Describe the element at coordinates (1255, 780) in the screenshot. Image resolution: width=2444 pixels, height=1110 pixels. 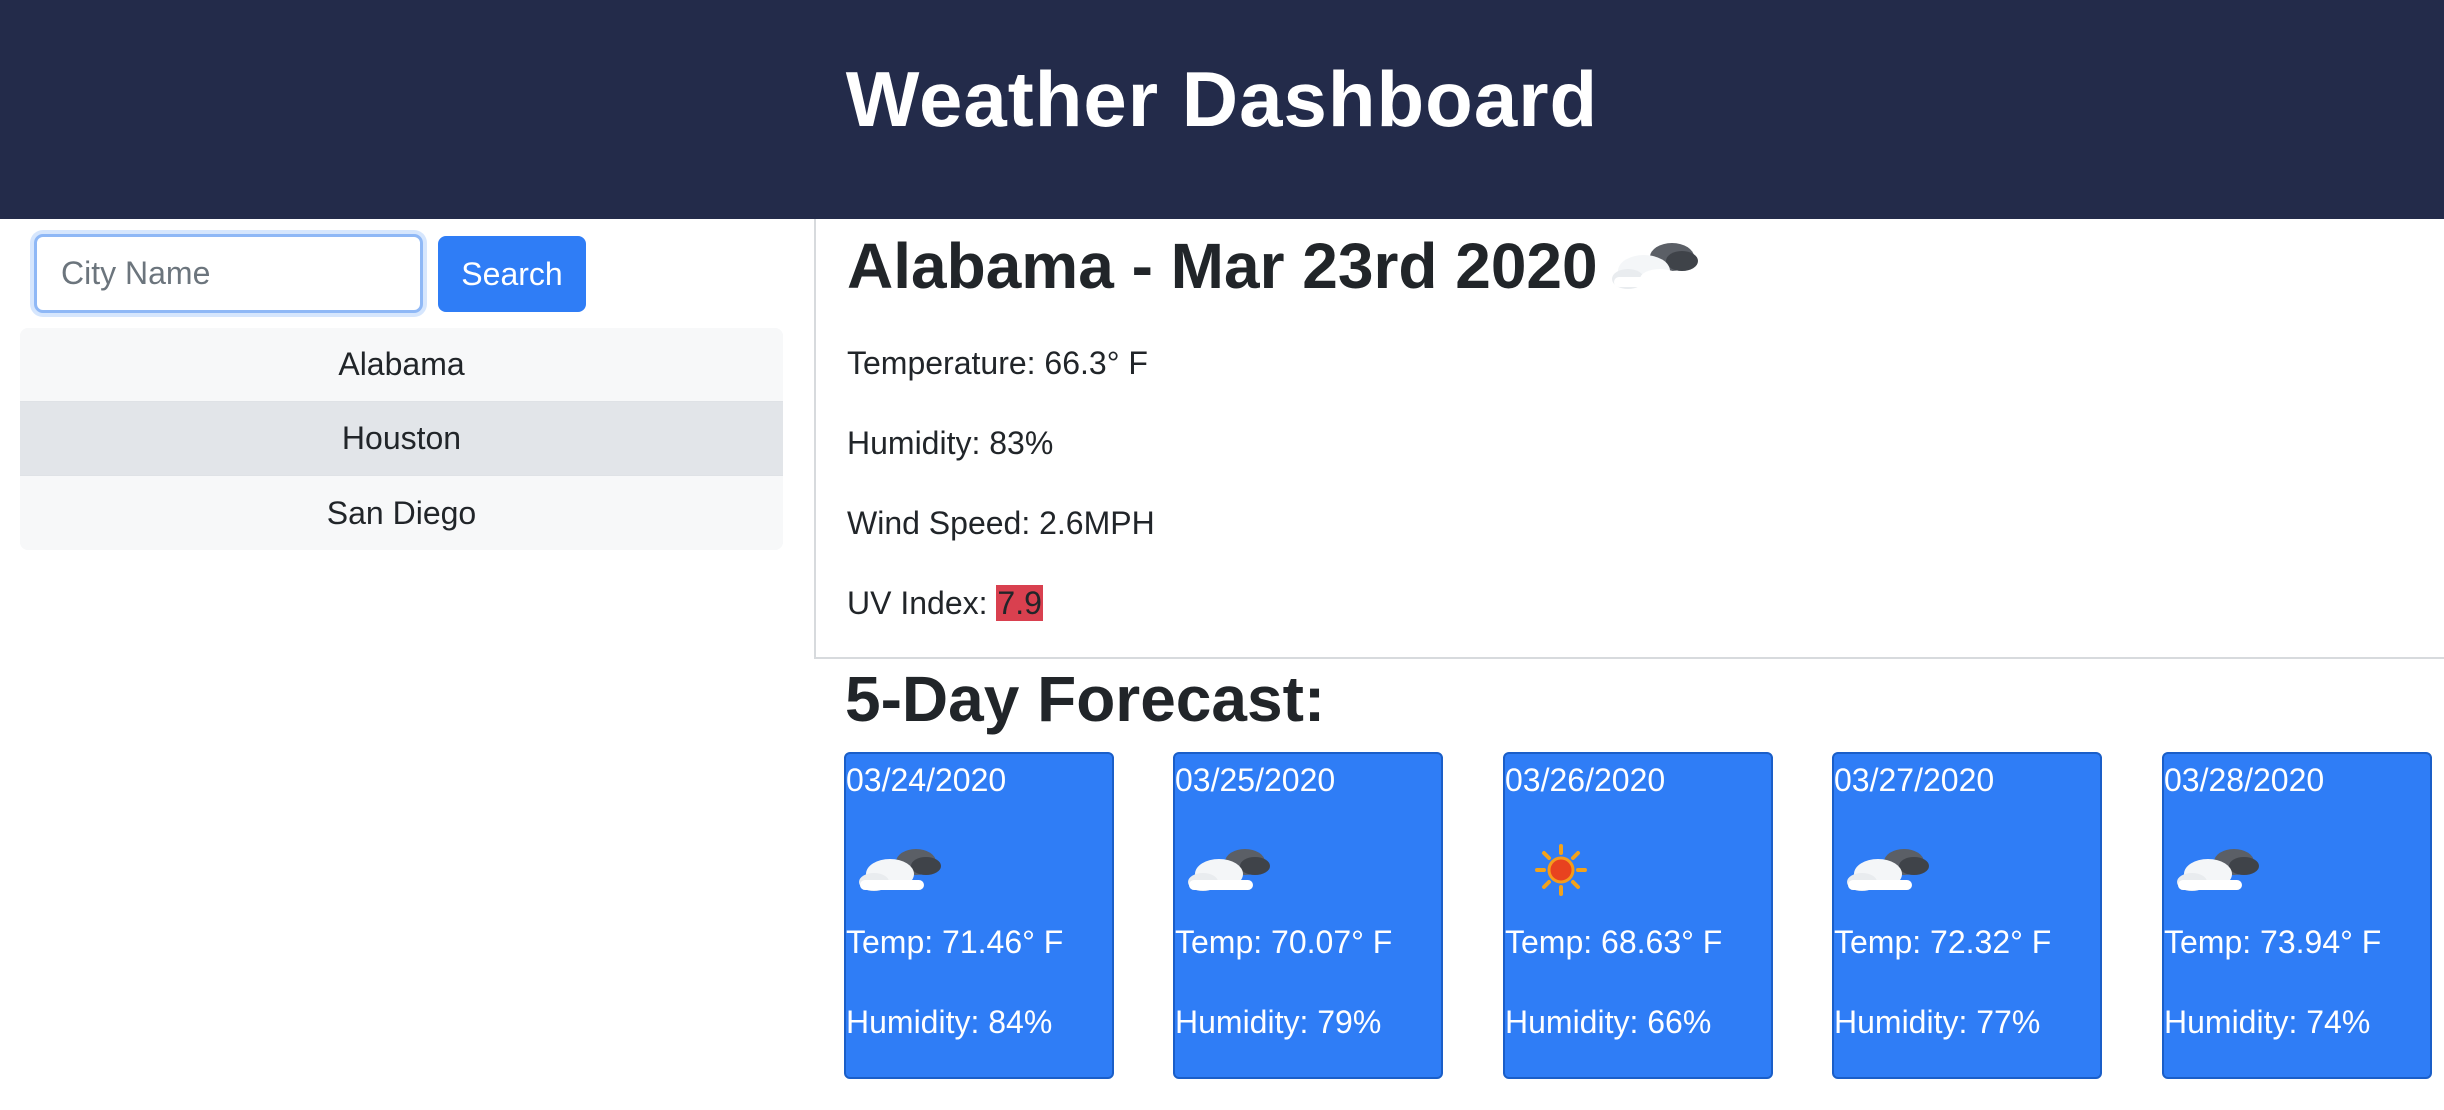
I see `forecast-date: 03/25/2020` at that location.